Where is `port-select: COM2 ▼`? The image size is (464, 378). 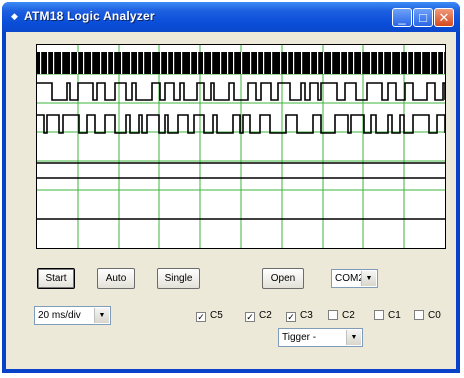
port-select: COM2 ▼ is located at coordinates (354, 278).